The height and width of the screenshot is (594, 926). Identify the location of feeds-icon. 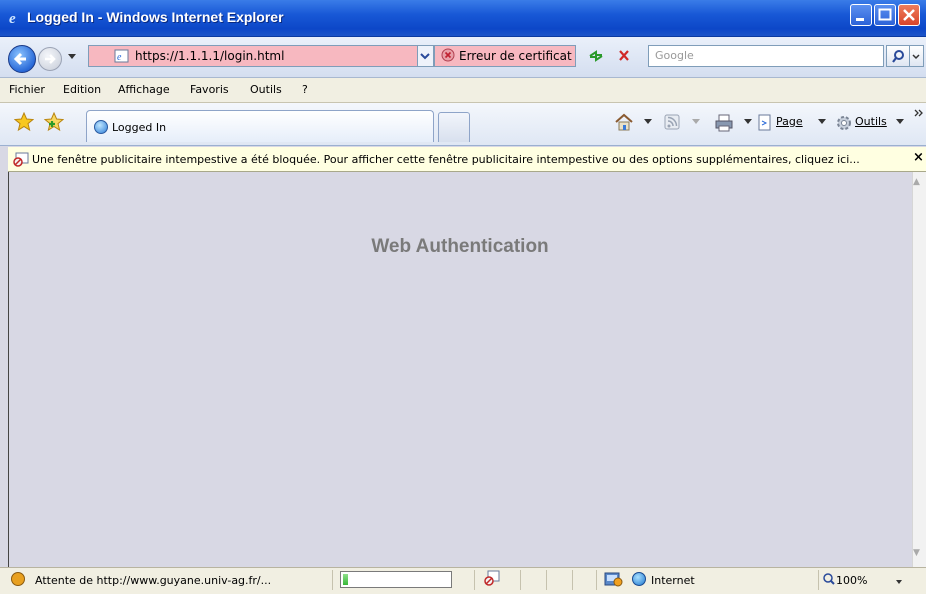
(673, 123).